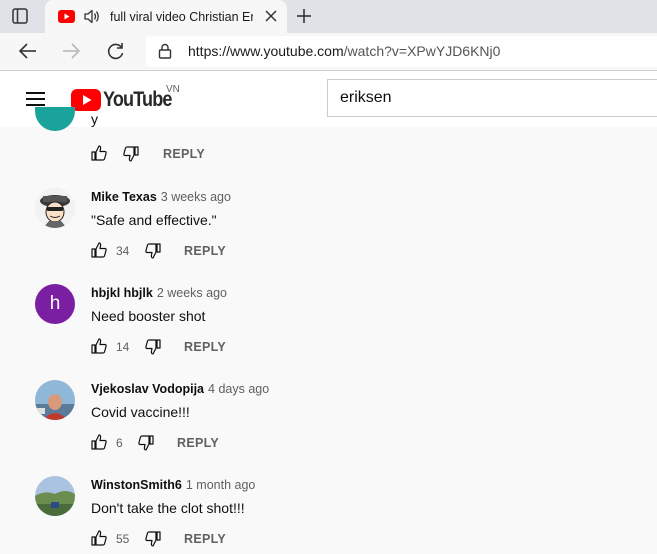  Describe the element at coordinates (86, 100) in the screenshot. I see `youtube-play-icon` at that location.